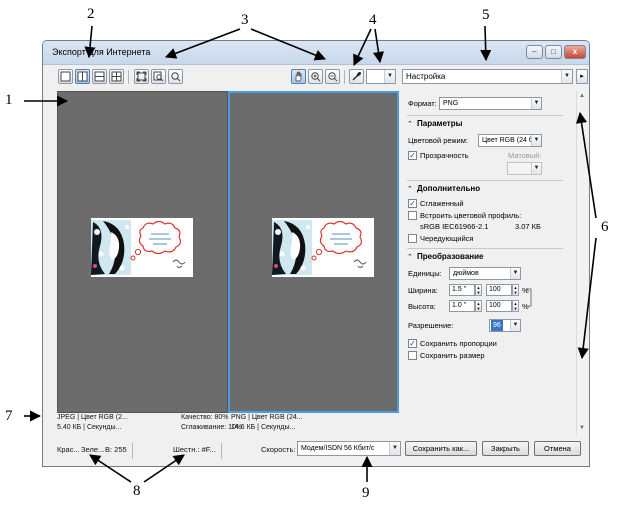  I want to click on zoom-out-button, so click(332, 76).